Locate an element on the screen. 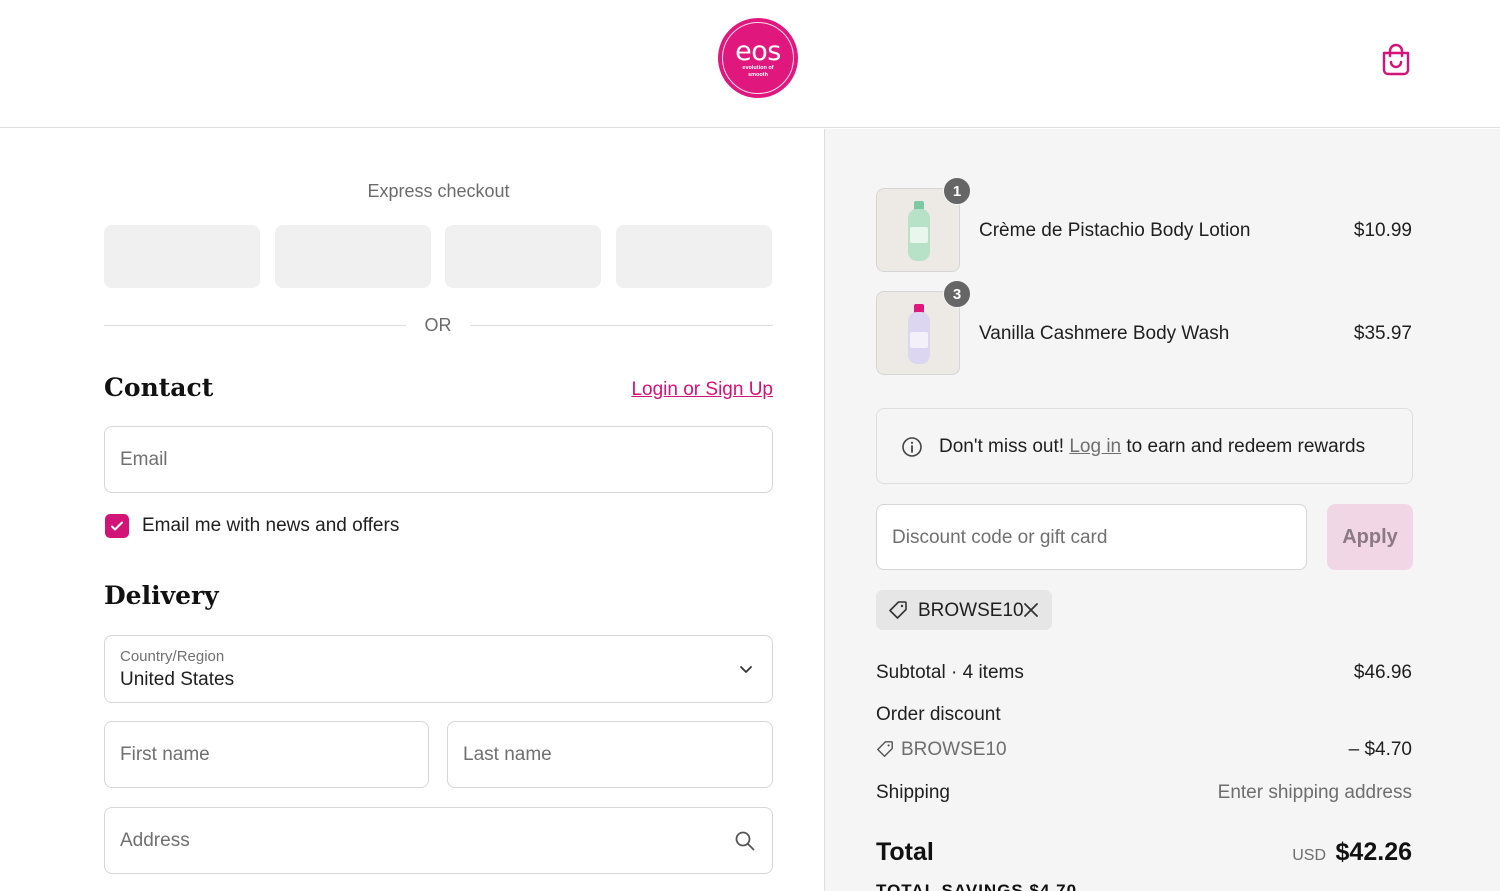  last-name-placeholder: Last name is located at coordinates (507, 754).